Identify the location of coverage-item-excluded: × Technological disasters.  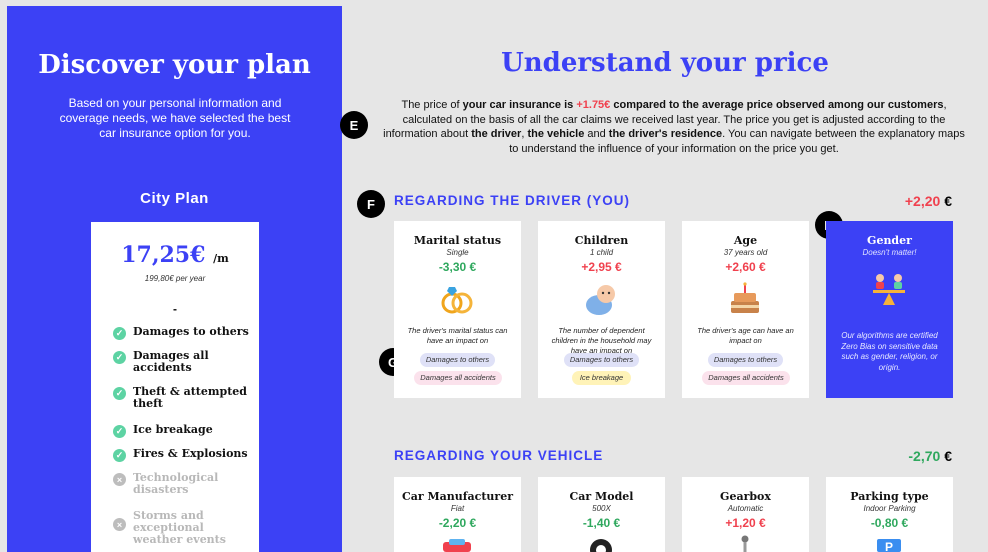
(183, 484).